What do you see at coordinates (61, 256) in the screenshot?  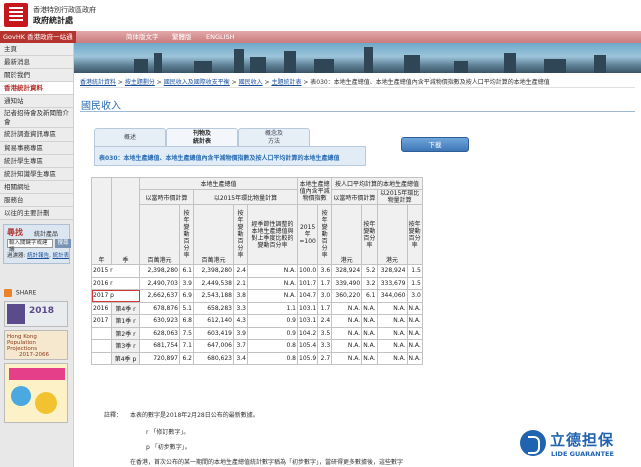 I see `filter-link-tables: 統計表` at bounding box center [61, 256].